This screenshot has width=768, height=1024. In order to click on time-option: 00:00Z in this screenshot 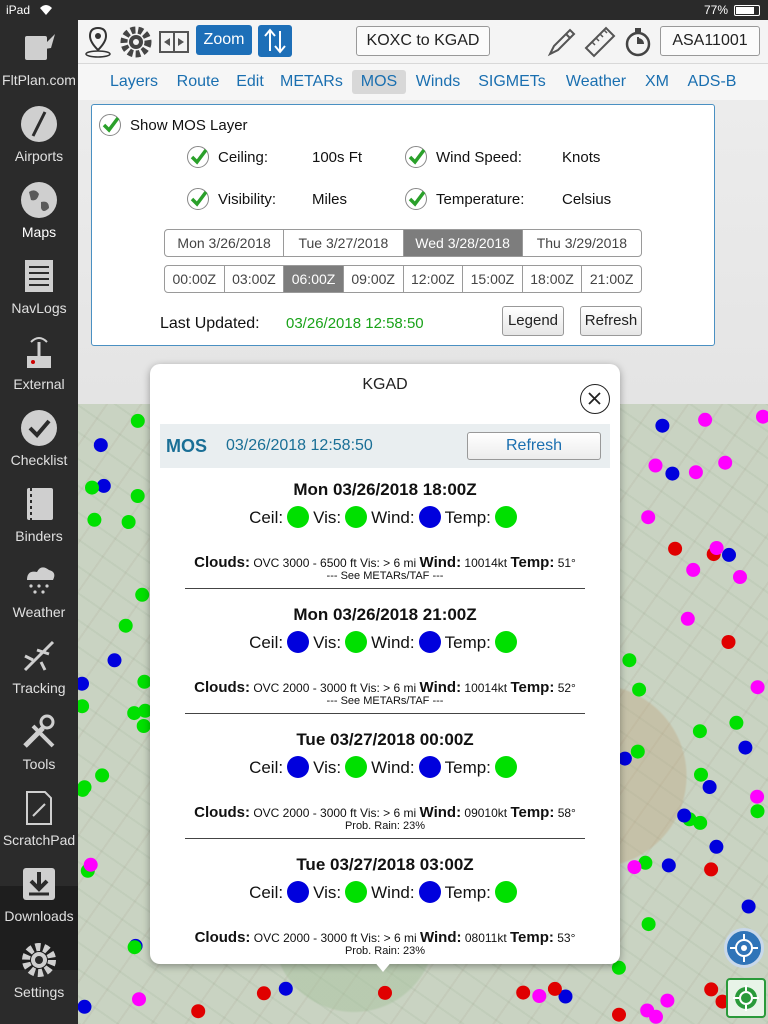, I will do `click(195, 279)`.